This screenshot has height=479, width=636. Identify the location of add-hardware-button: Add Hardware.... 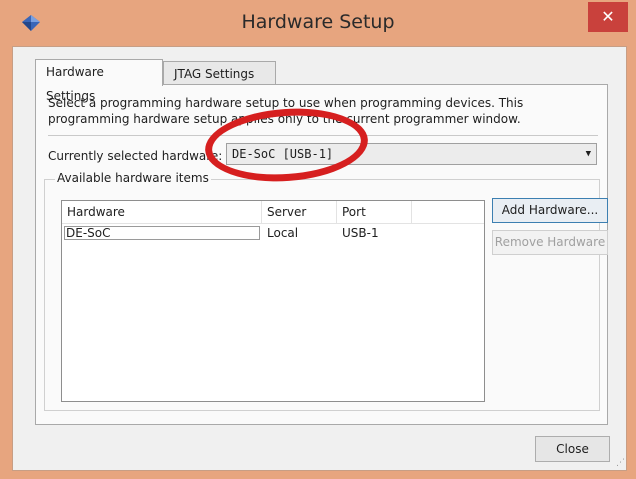
(550, 210).